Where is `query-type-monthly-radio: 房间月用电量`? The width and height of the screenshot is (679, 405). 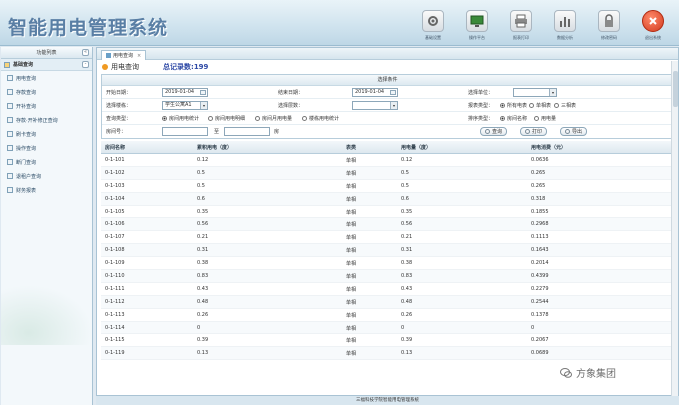 query-type-monthly-radio: 房间月用电量 is located at coordinates (273, 118).